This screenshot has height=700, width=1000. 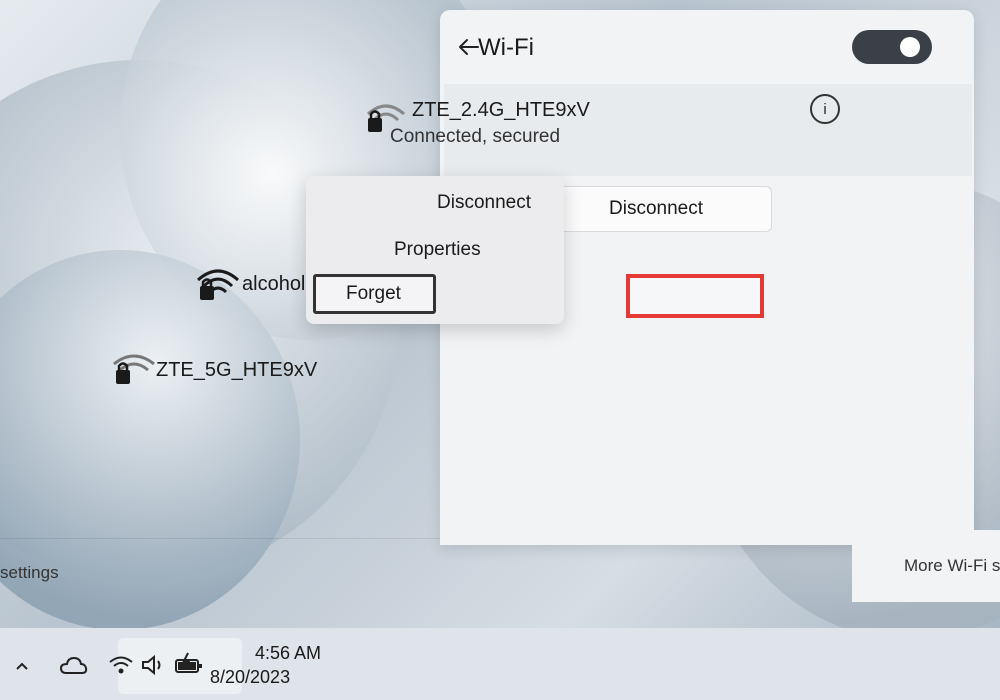 I want to click on taskbar-time: 4:56 AM, so click(x=288, y=653).